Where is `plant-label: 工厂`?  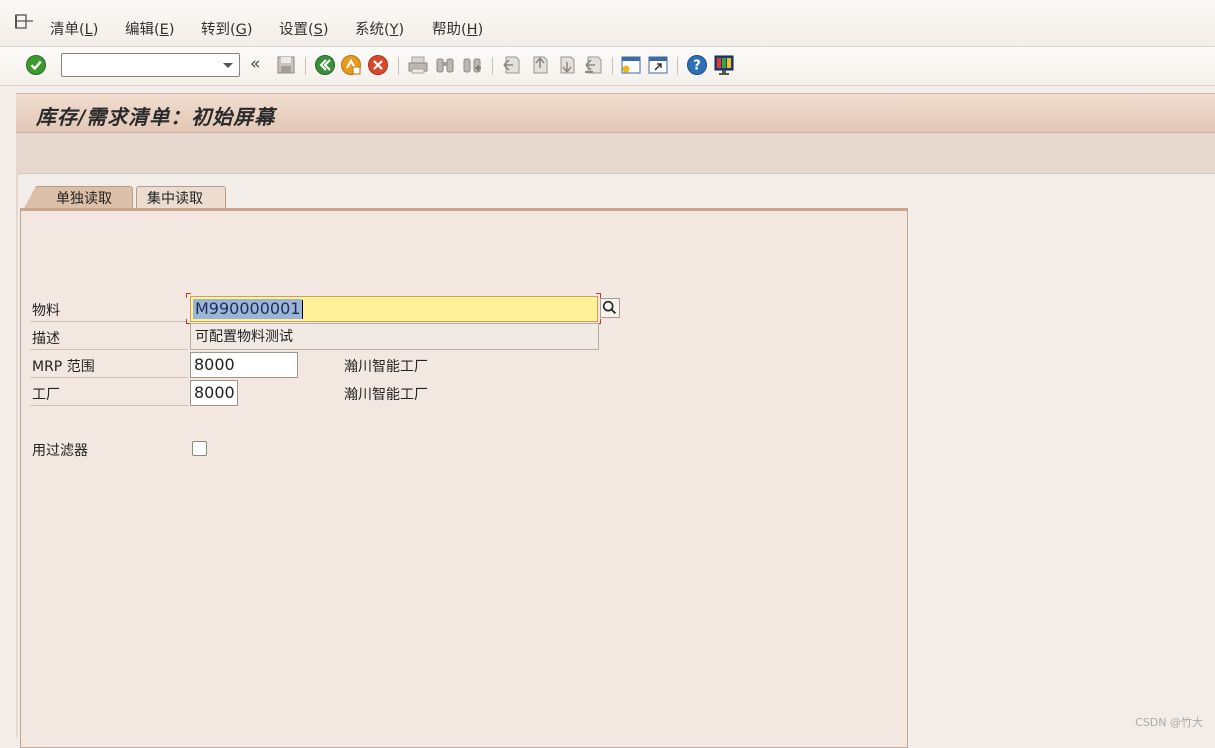
plant-label: 工厂 is located at coordinates (46, 395).